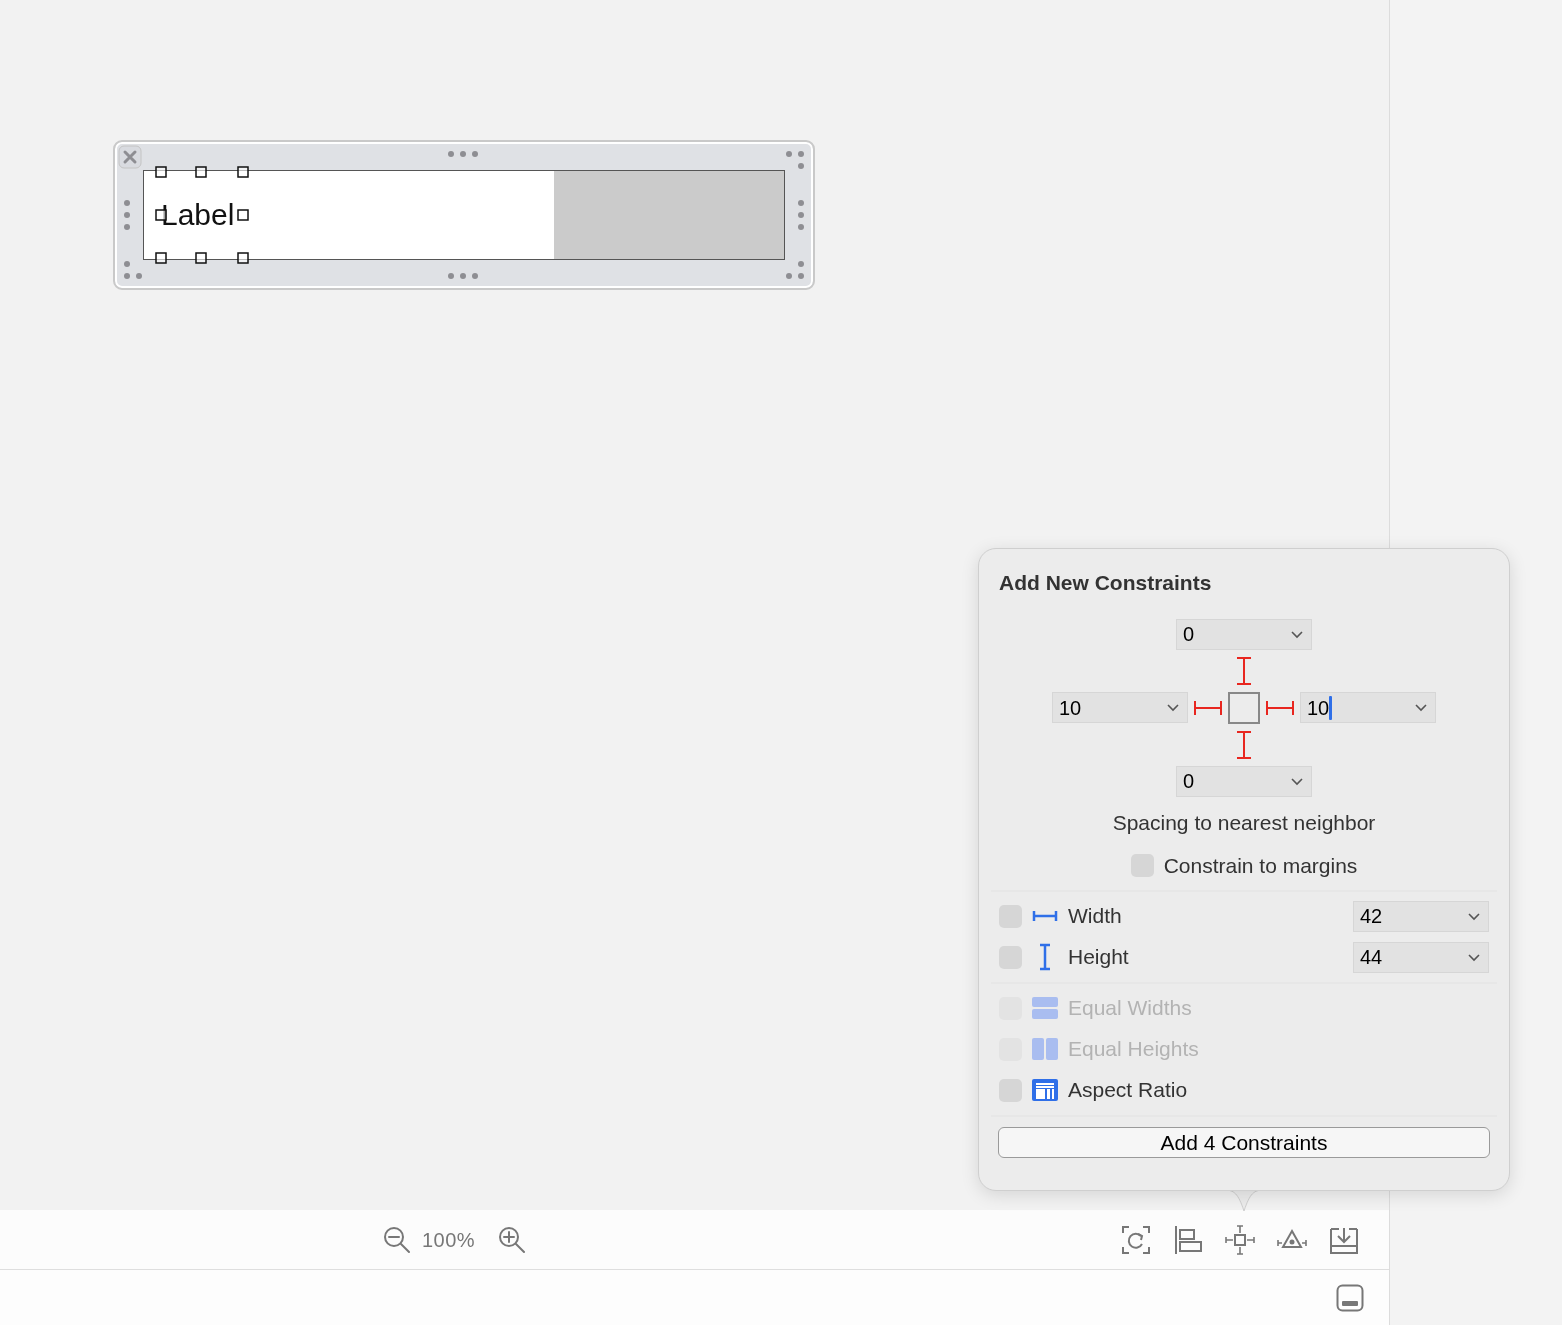 The width and height of the screenshot is (1562, 1325). I want to click on label-text: Label, so click(198, 215).